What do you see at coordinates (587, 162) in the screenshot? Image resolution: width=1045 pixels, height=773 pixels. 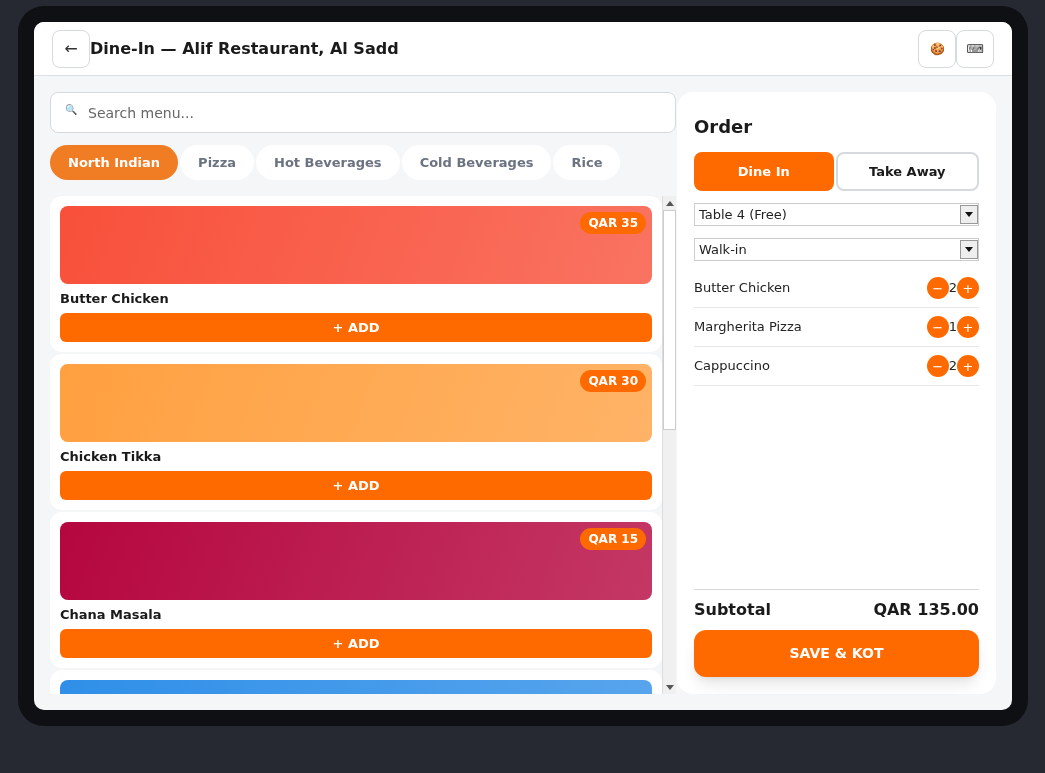 I see `category-tab: Rice` at bounding box center [587, 162].